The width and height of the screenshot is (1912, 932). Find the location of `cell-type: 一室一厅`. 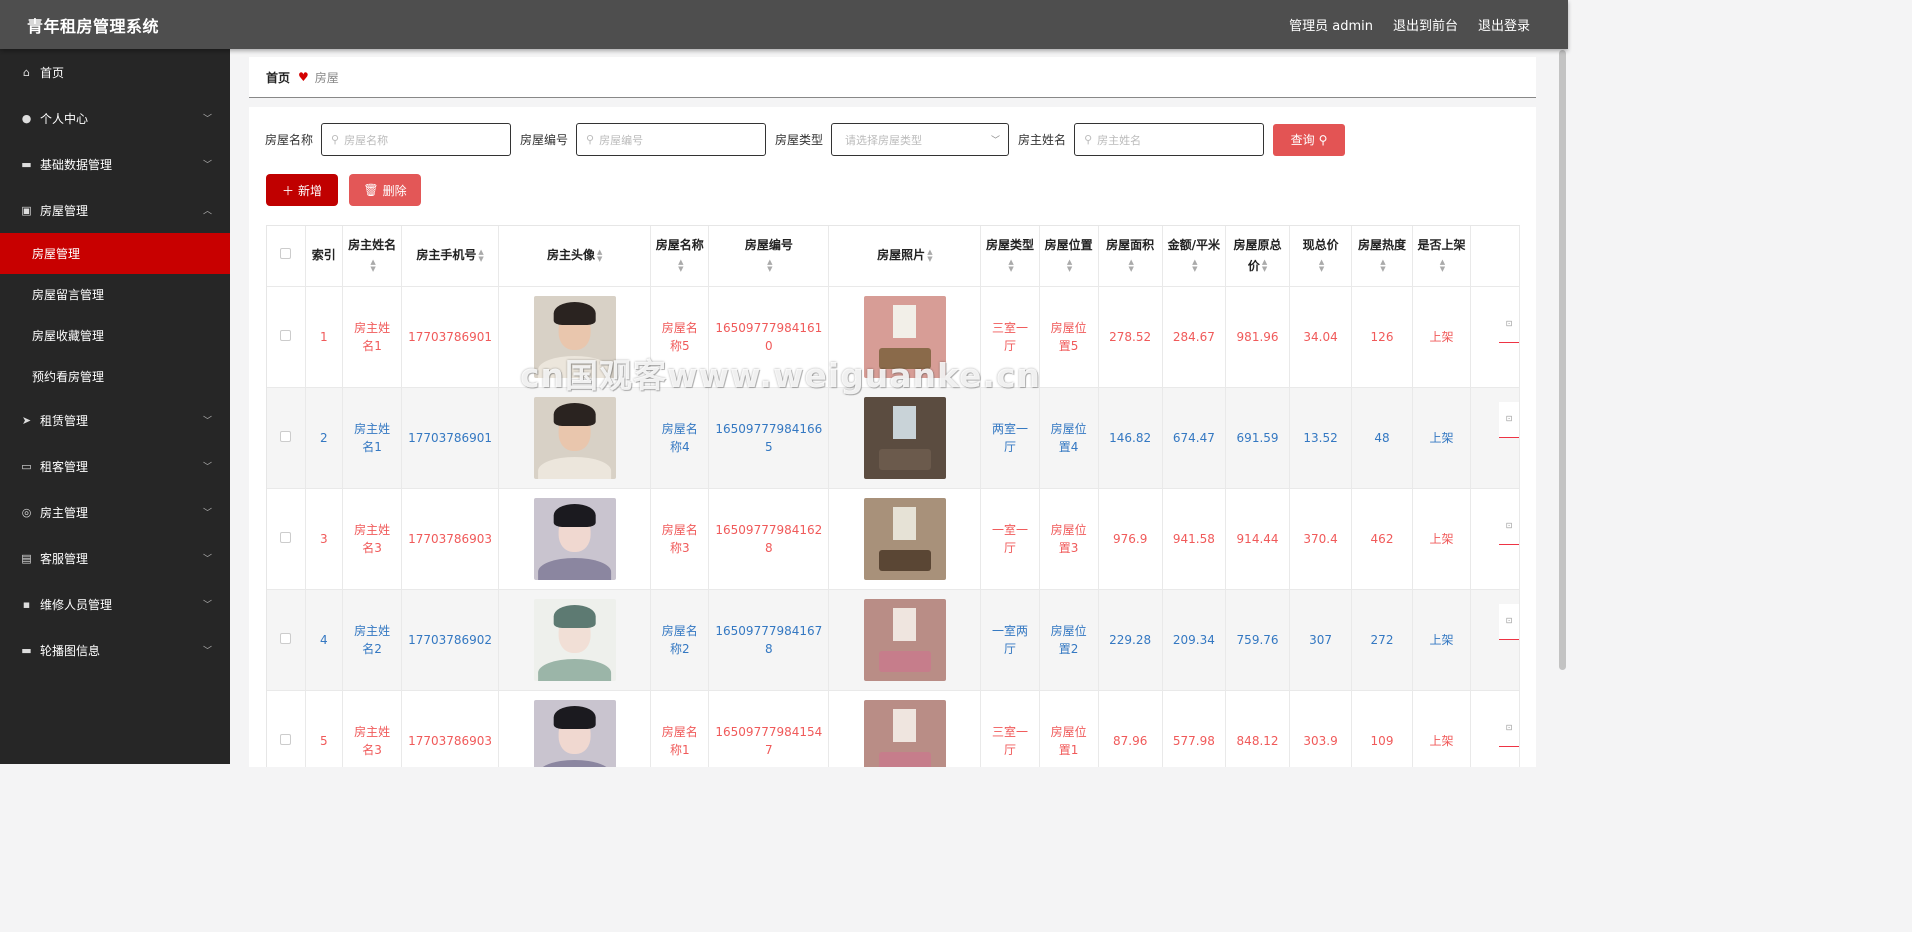

cell-type: 一室一厅 is located at coordinates (1010, 539).